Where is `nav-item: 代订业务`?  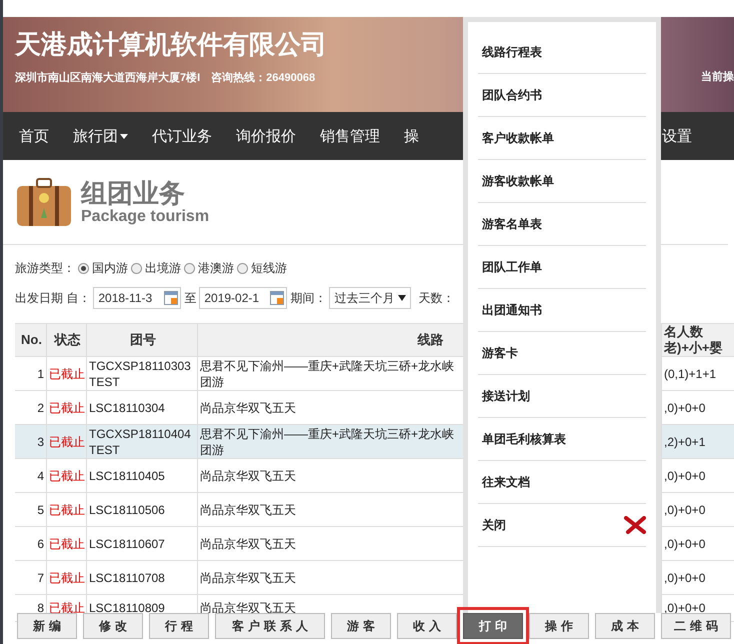 nav-item: 代订业务 is located at coordinates (182, 136).